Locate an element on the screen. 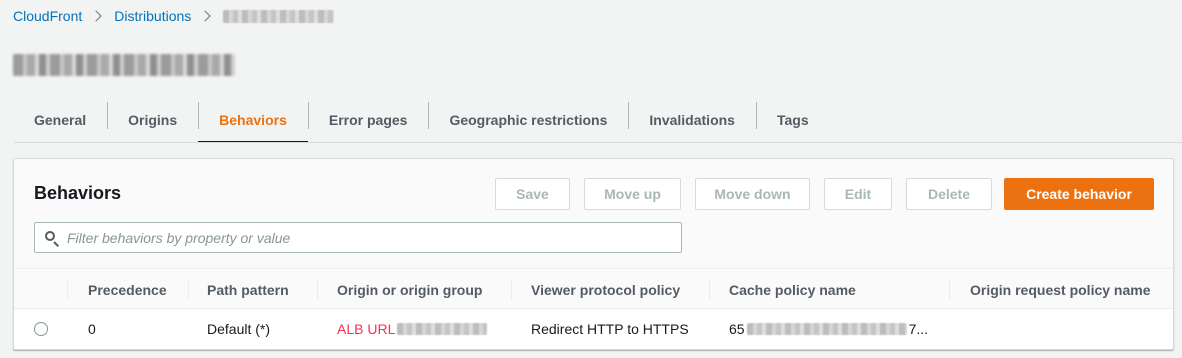  column-header-path-pattern: Path pattern is located at coordinates (248, 289).